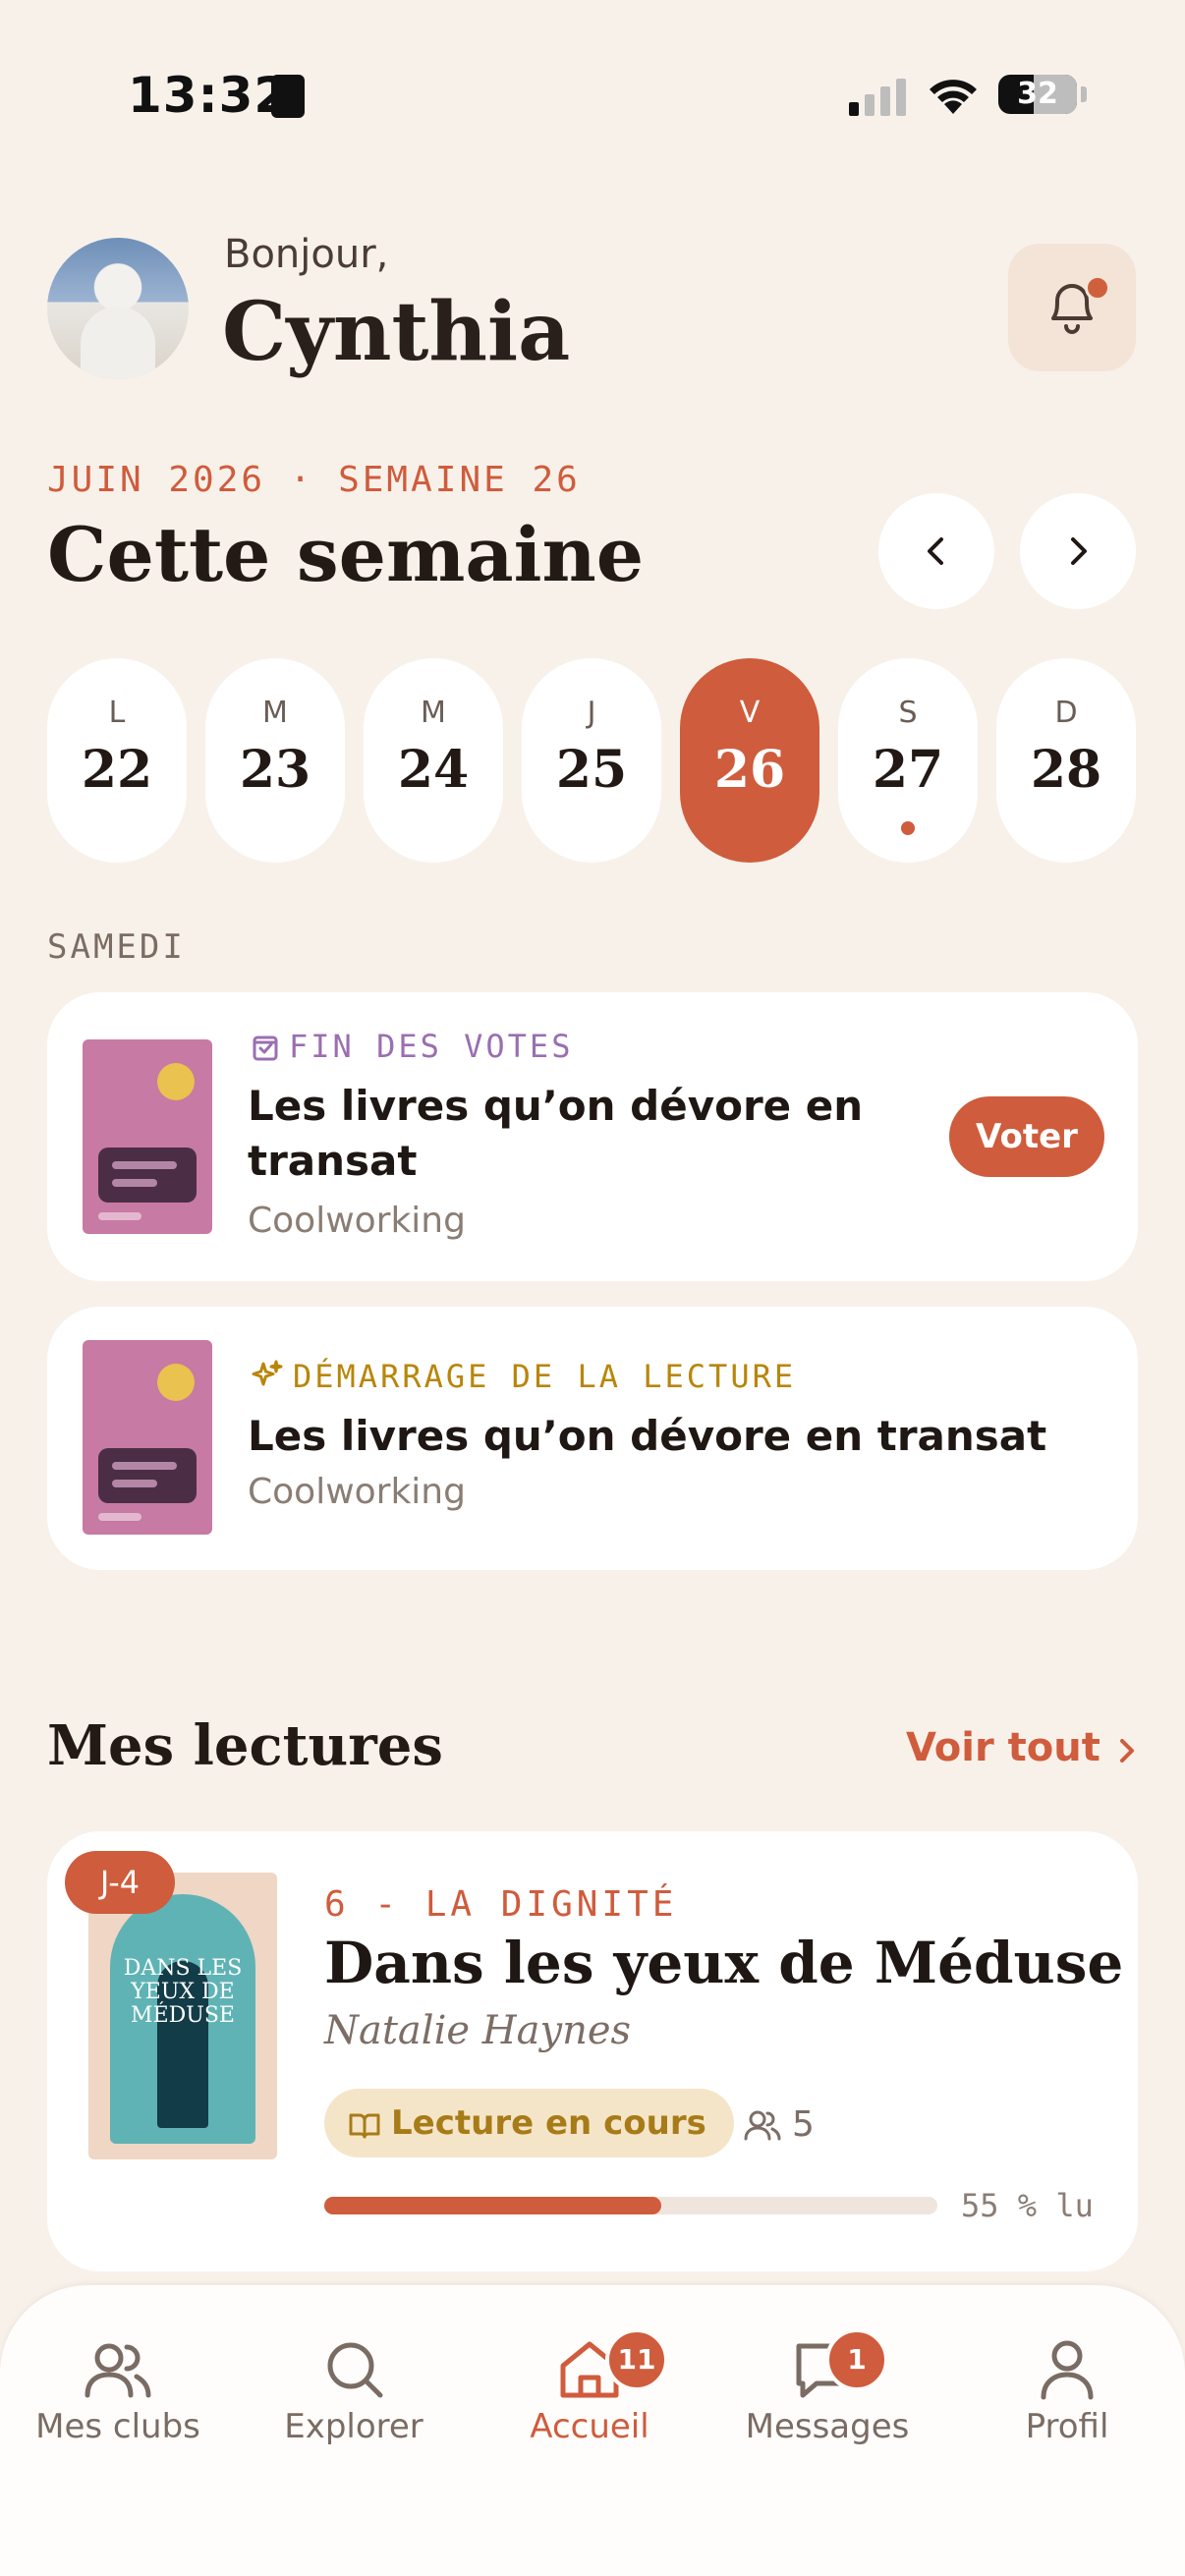 The height and width of the screenshot is (2576, 1185). I want to click on tab-badge: 1, so click(857, 2359).